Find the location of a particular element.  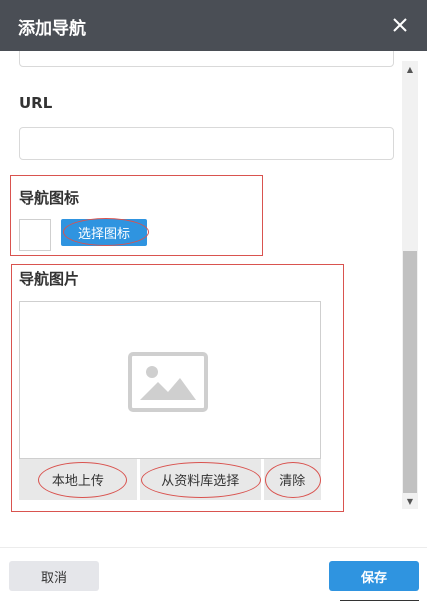

image-placeholder-icon is located at coordinates (168, 382).